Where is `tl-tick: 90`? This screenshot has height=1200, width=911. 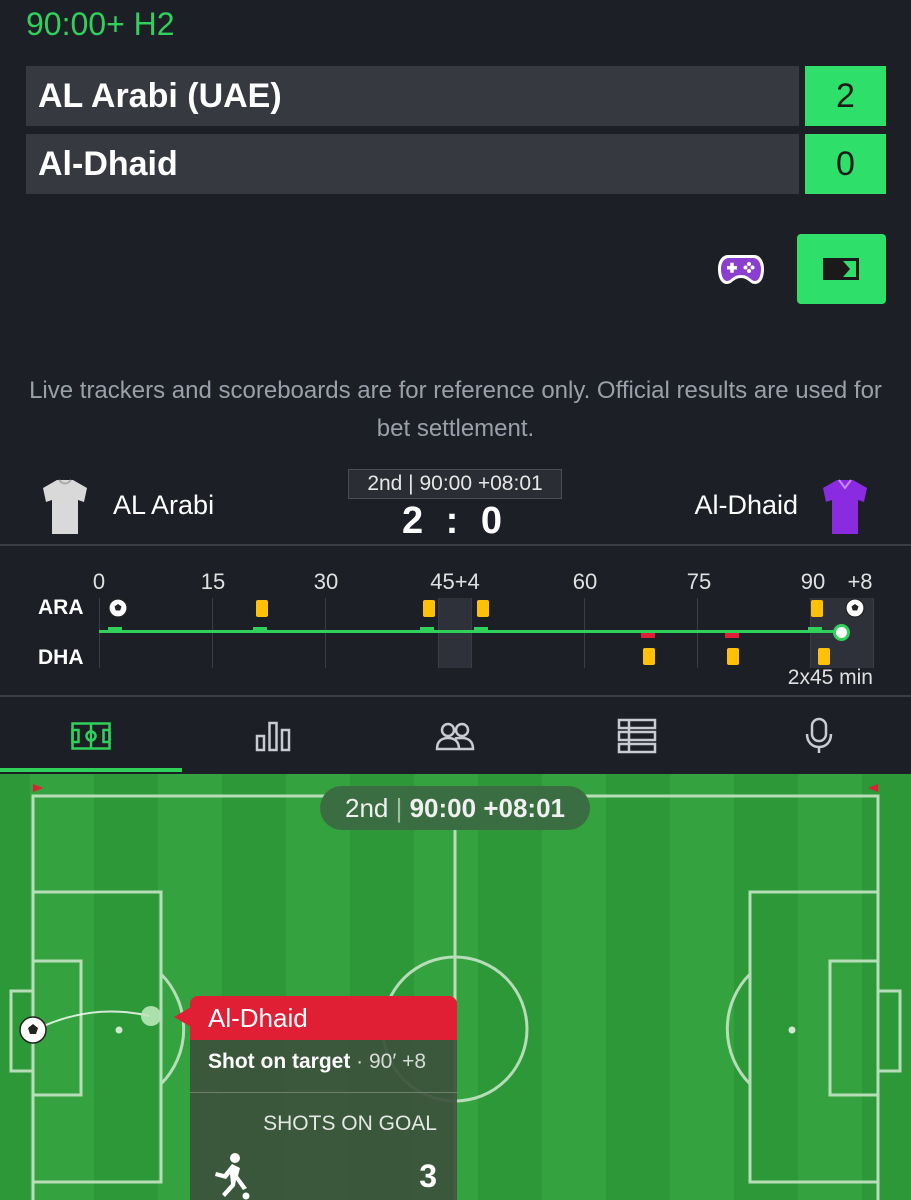 tl-tick: 90 is located at coordinates (813, 581).